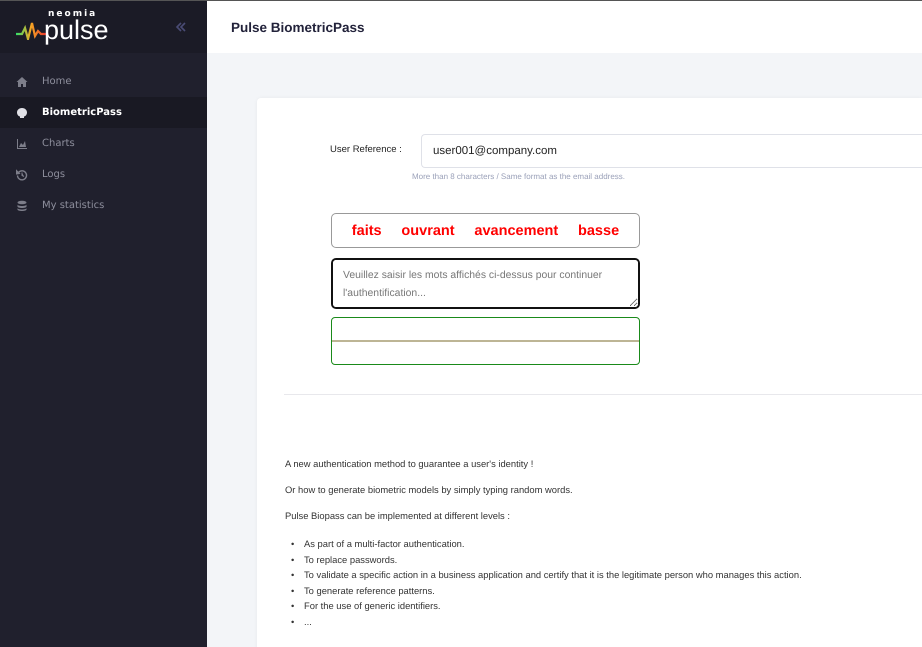  I want to click on nav-item: BiometricPass, so click(103, 112).